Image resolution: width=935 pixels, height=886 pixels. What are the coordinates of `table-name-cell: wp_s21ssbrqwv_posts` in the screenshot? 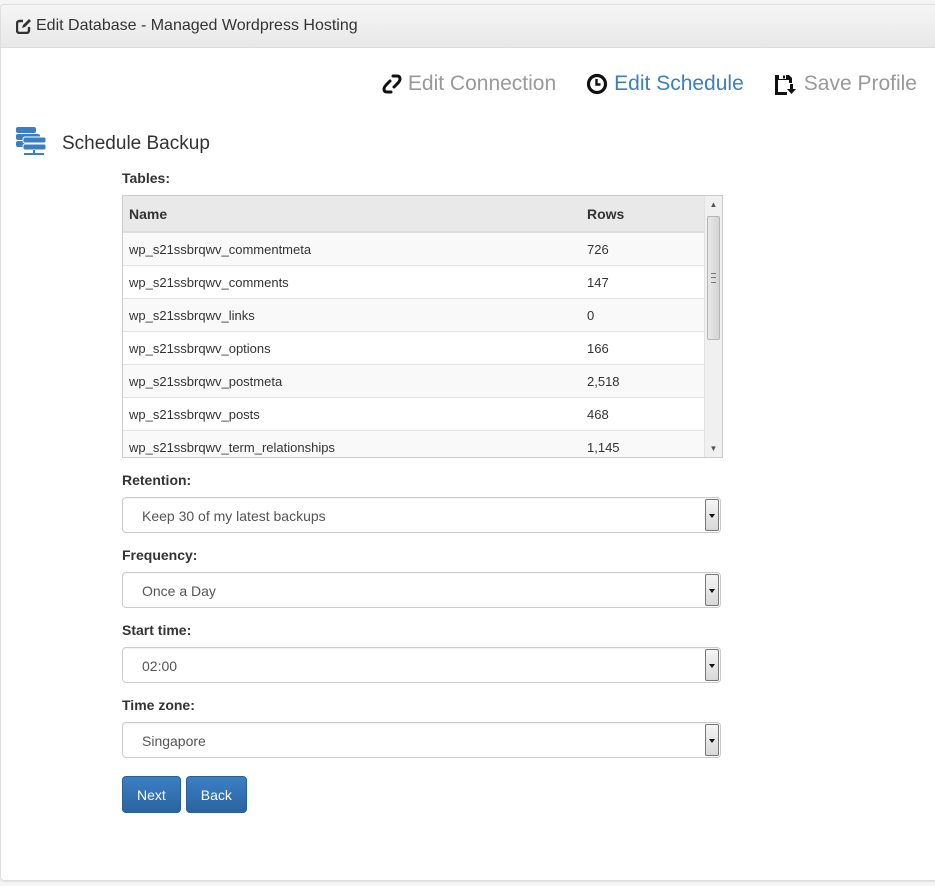 It's located at (352, 414).